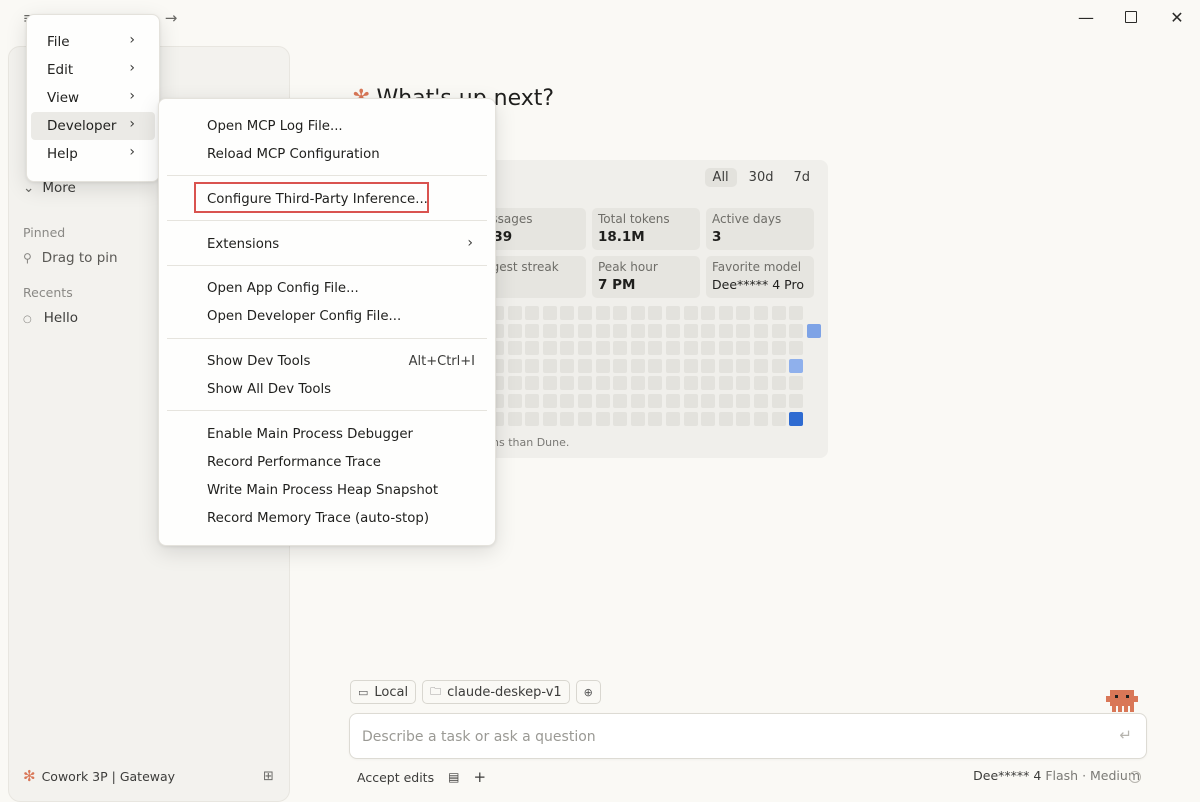  What do you see at coordinates (327, 390) in the screenshot?
I see `show-all-dev-tools-item: Show All Dev Tools` at bounding box center [327, 390].